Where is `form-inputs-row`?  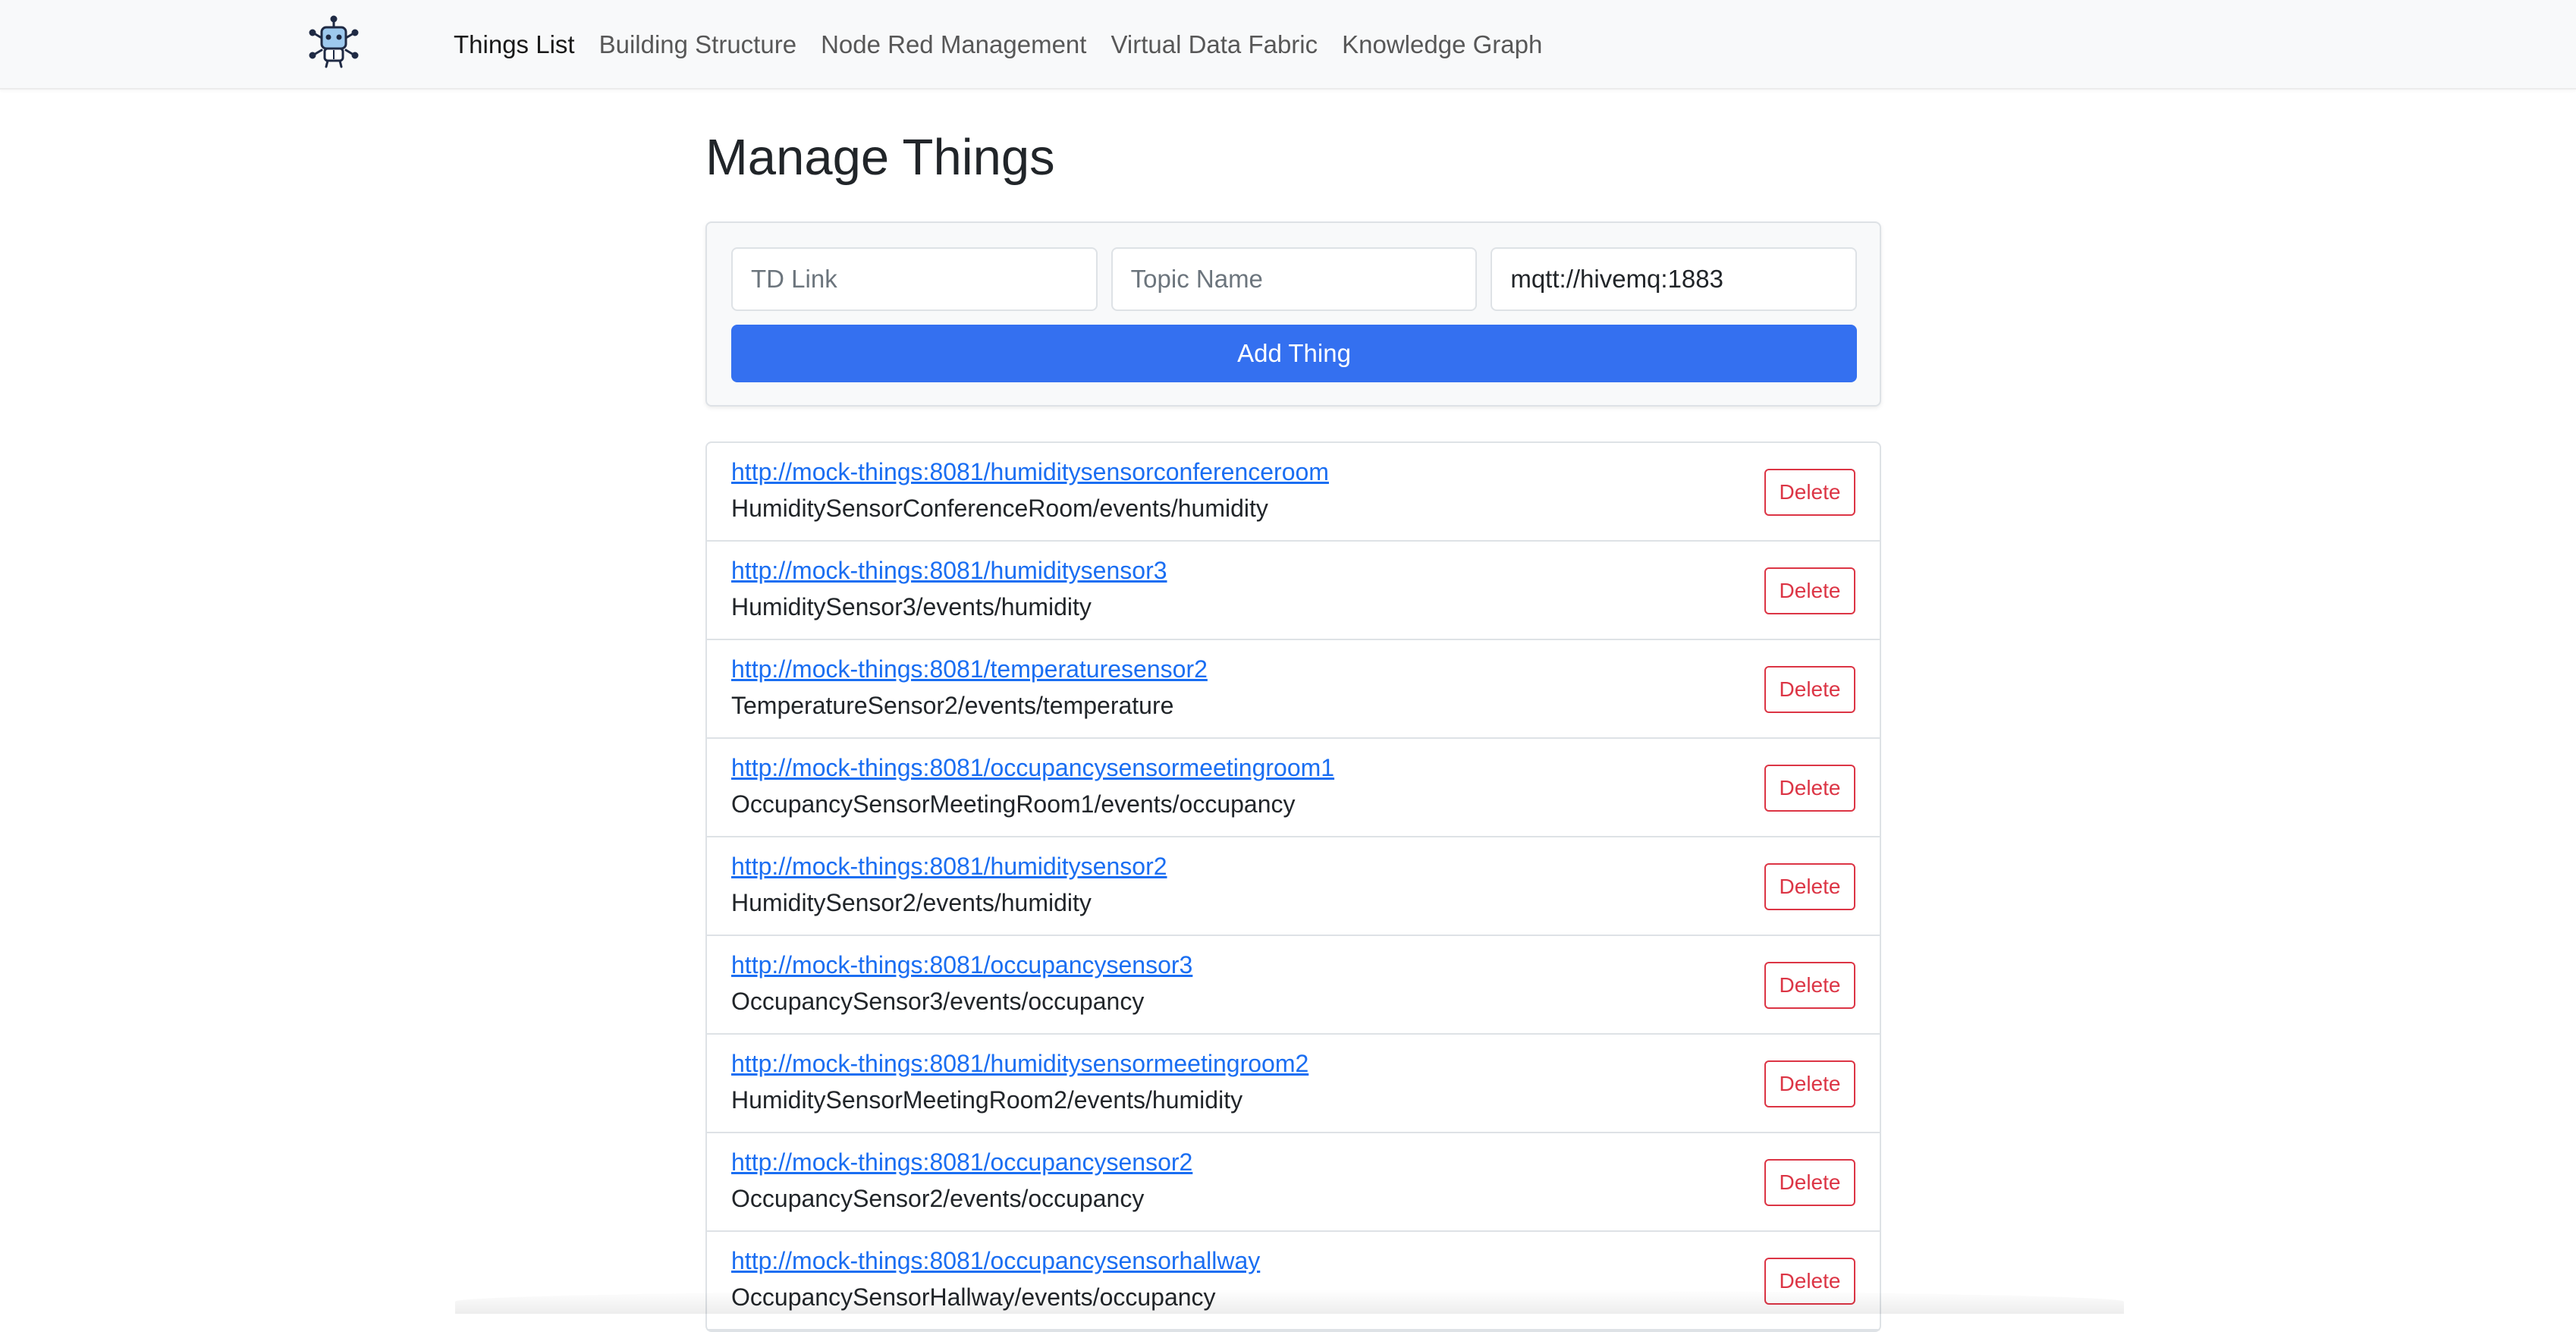 form-inputs-row is located at coordinates (1294, 279).